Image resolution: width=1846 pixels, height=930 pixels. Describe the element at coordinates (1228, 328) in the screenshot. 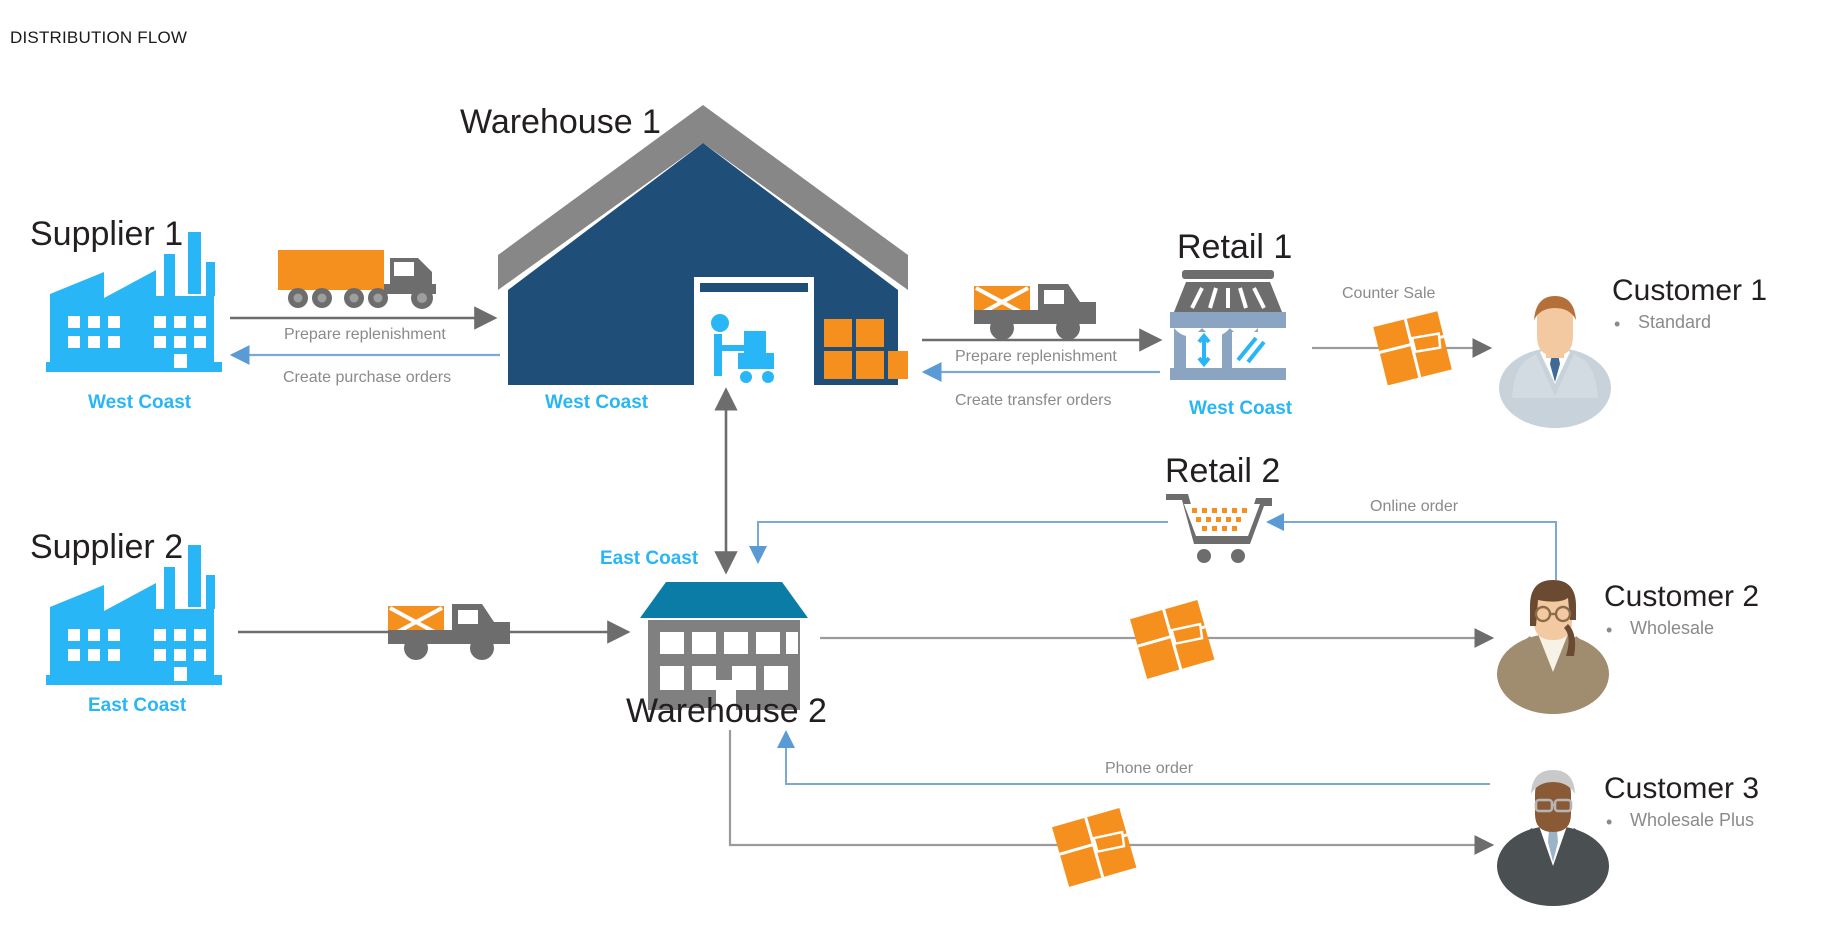

I see `storefront-icon` at that location.